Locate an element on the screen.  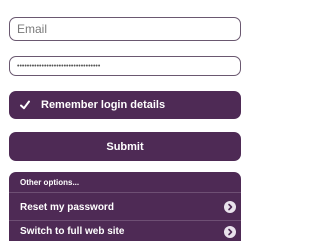
email-field is located at coordinates (125, 29).